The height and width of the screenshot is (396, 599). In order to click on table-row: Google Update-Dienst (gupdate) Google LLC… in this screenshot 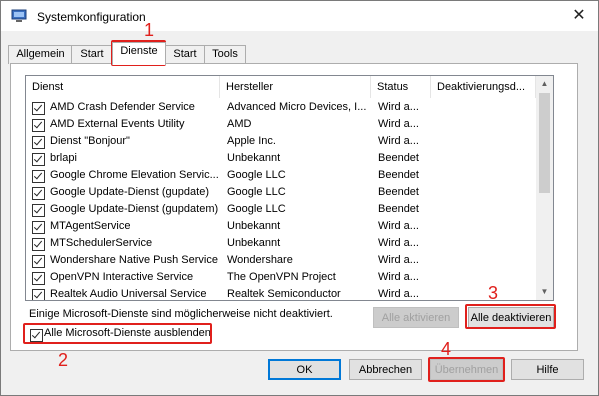, I will do `click(281, 193)`.